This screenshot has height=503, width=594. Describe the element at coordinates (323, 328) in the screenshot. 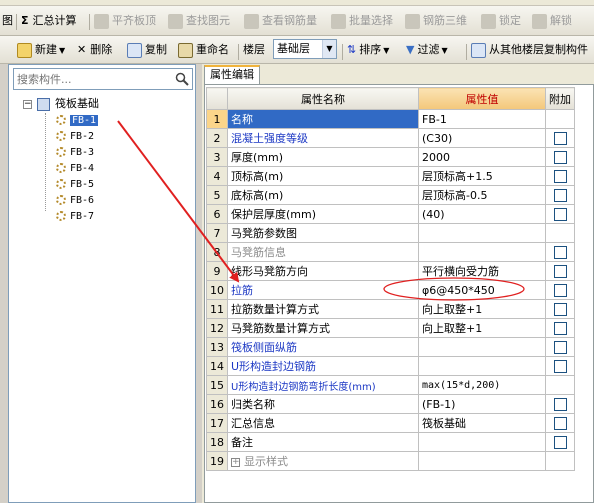

I see `property-name: 马凳筋数量计算方式` at that location.